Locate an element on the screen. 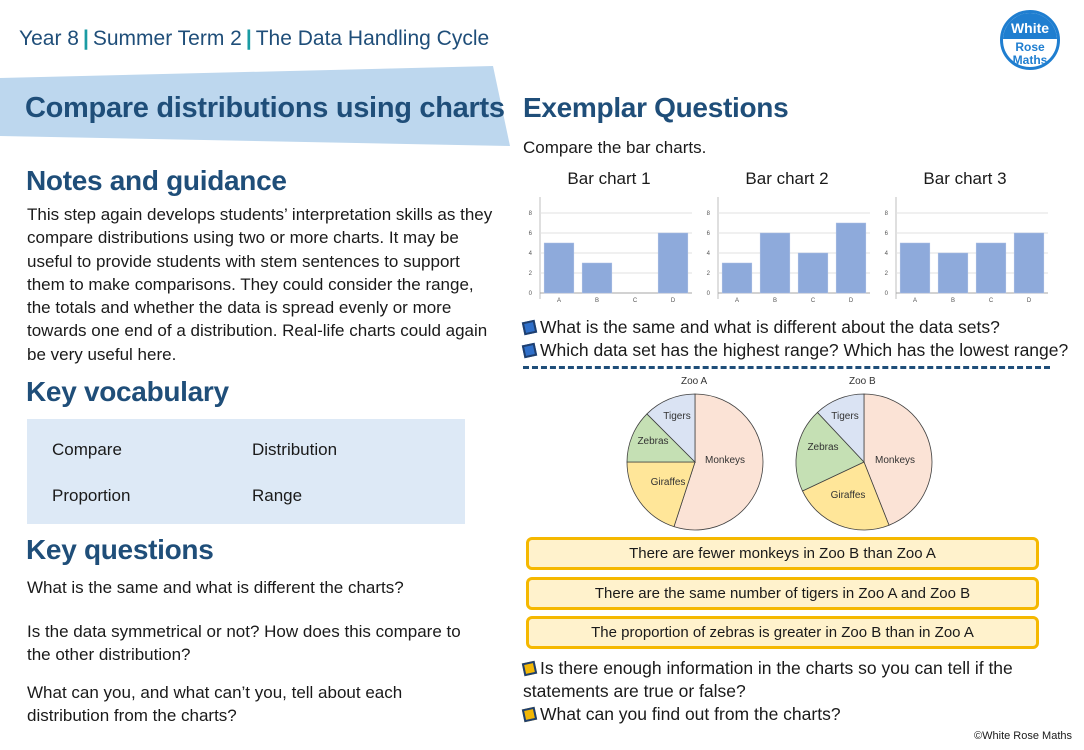 The width and height of the screenshot is (1084, 750). logo-top: White is located at coordinates (1030, 26).